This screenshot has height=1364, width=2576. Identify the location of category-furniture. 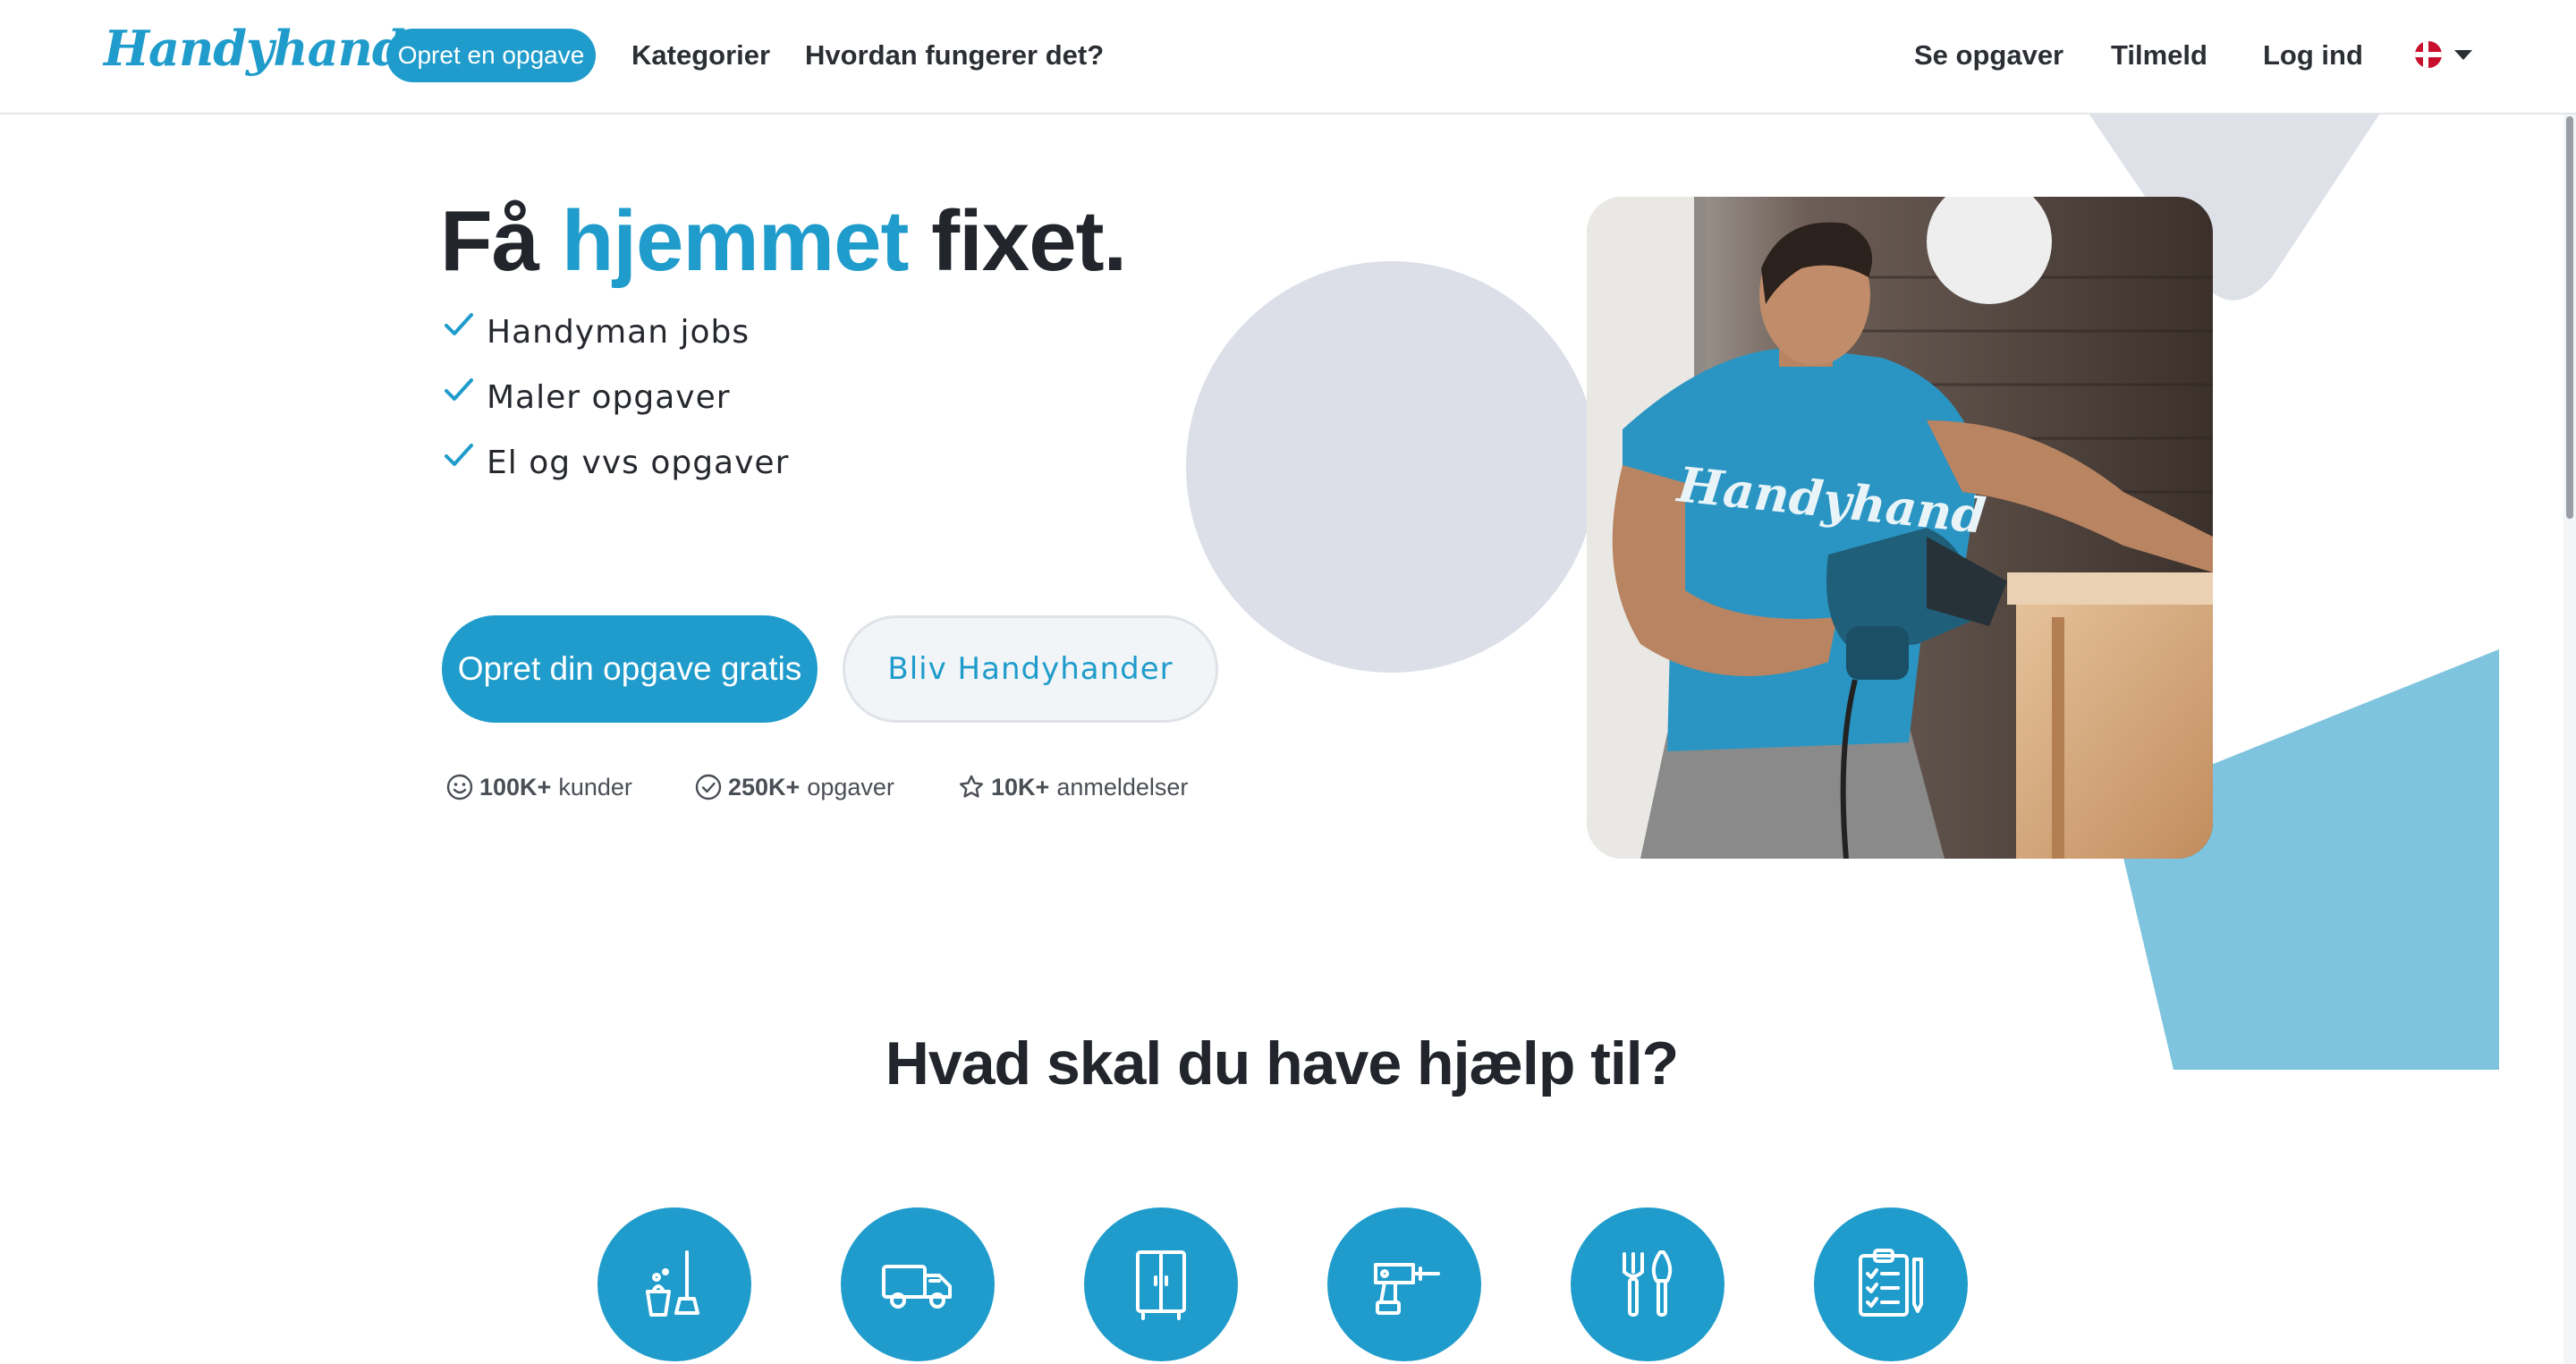
(1161, 1284).